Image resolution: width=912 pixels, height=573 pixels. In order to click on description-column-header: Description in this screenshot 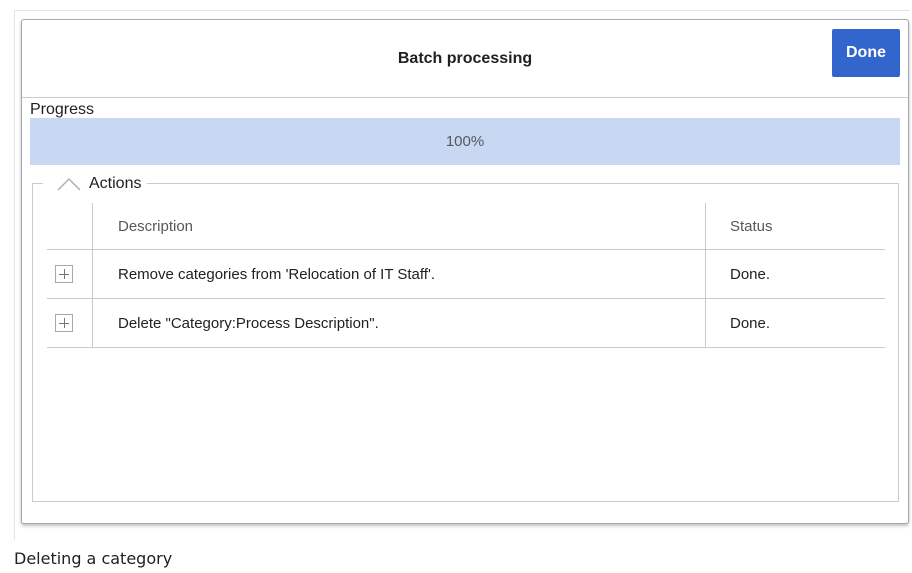, I will do `click(399, 226)`.